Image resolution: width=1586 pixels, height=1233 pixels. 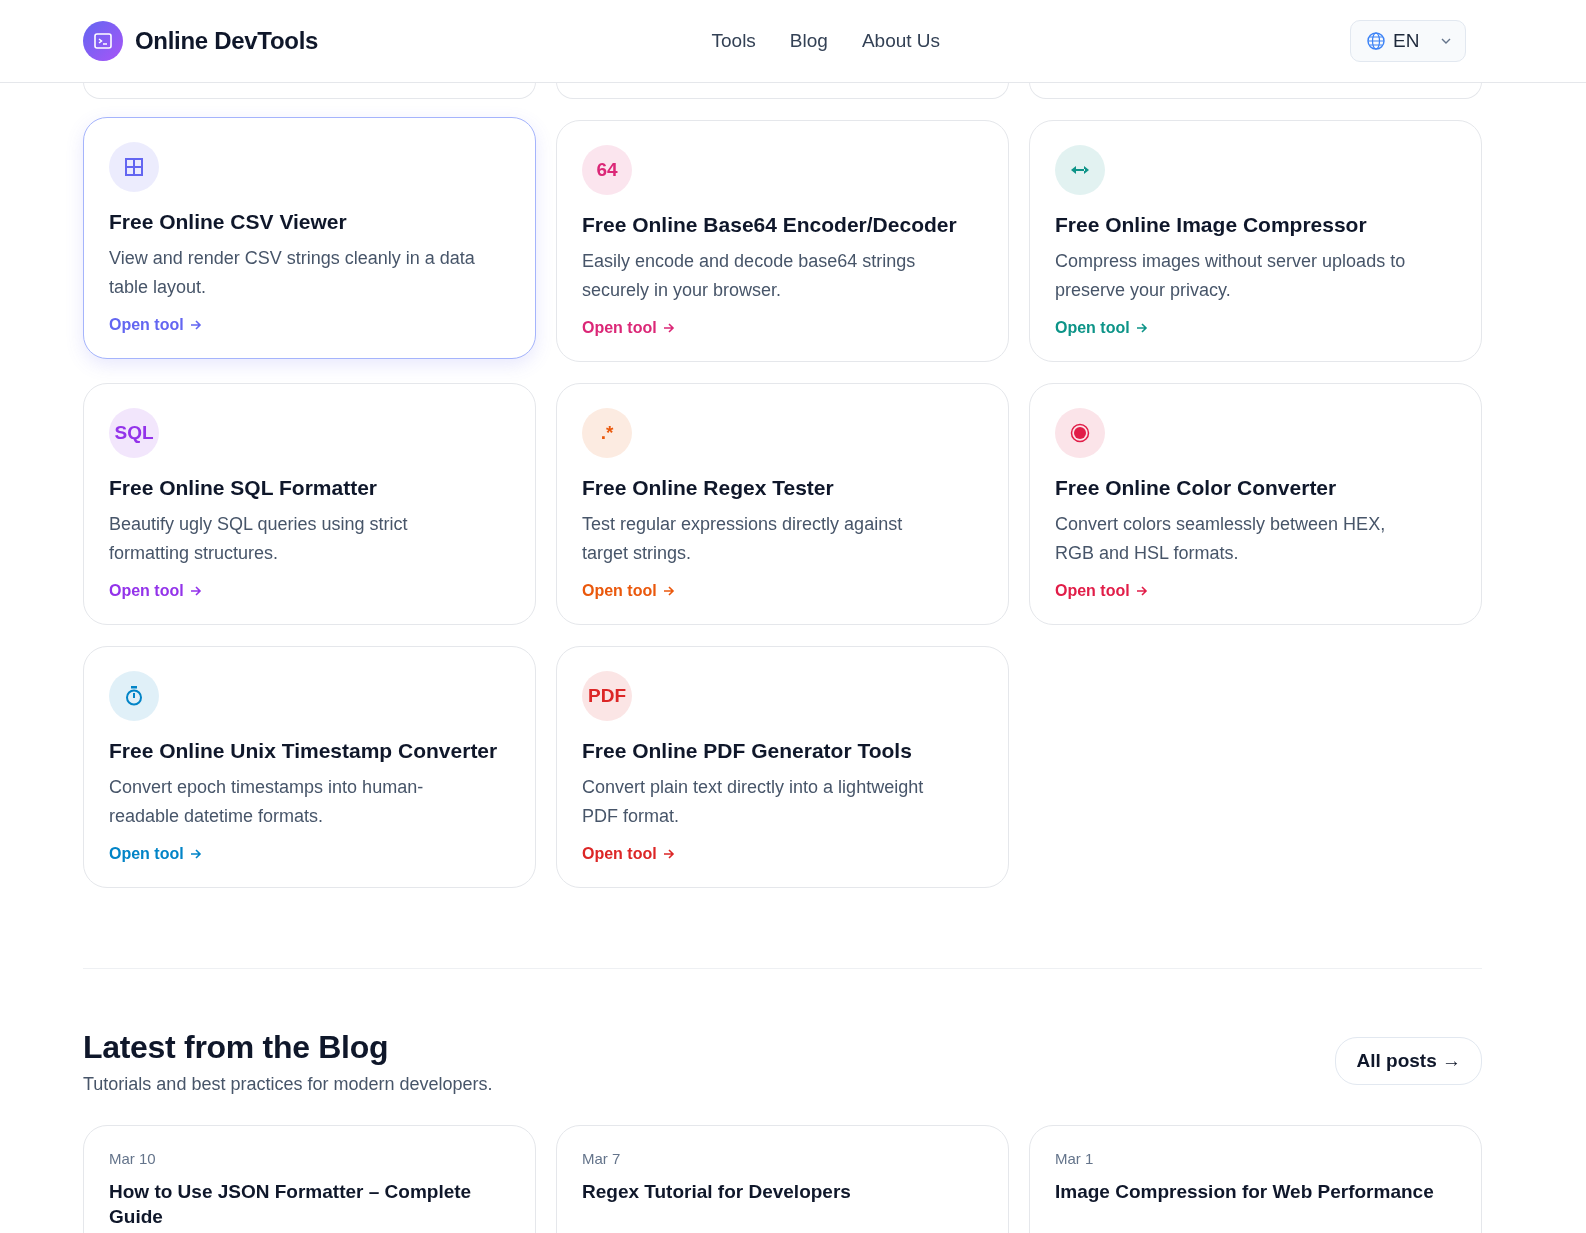 What do you see at coordinates (291, 1204) in the screenshot?
I see `post-title: How to Use JSON Formatter – Complete Guide` at bounding box center [291, 1204].